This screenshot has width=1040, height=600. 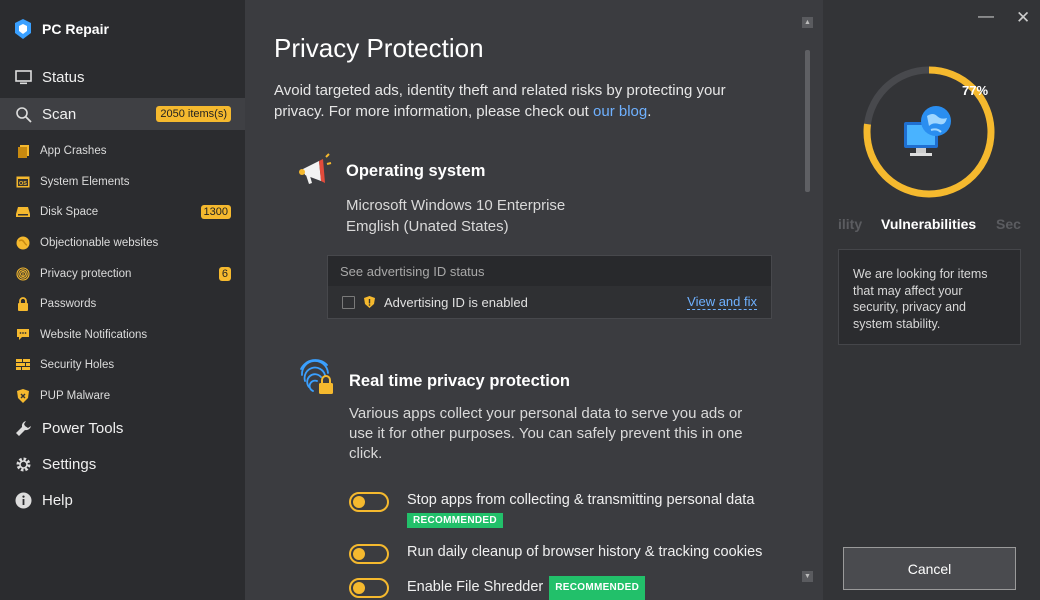 What do you see at coordinates (929, 224) in the screenshot?
I see `carousel-current-label: Vulnerabilities` at bounding box center [929, 224].